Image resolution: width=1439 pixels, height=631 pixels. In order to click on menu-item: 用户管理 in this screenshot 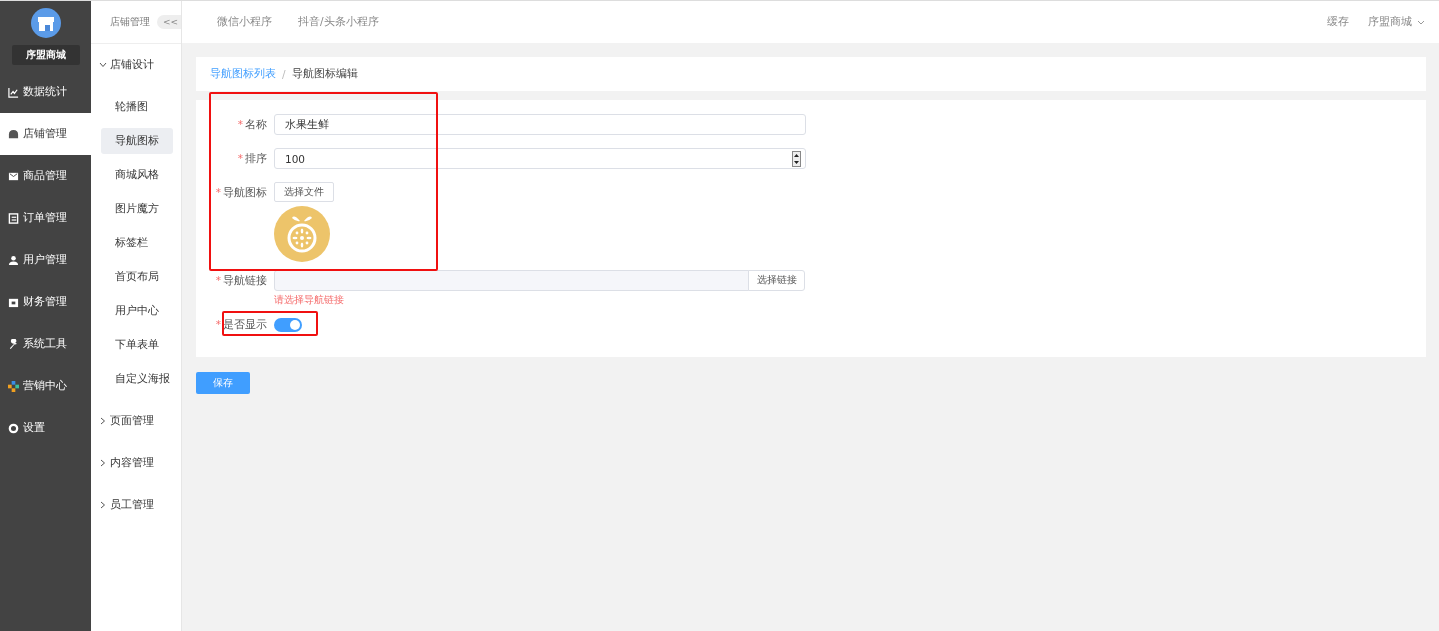, I will do `click(45, 260)`.